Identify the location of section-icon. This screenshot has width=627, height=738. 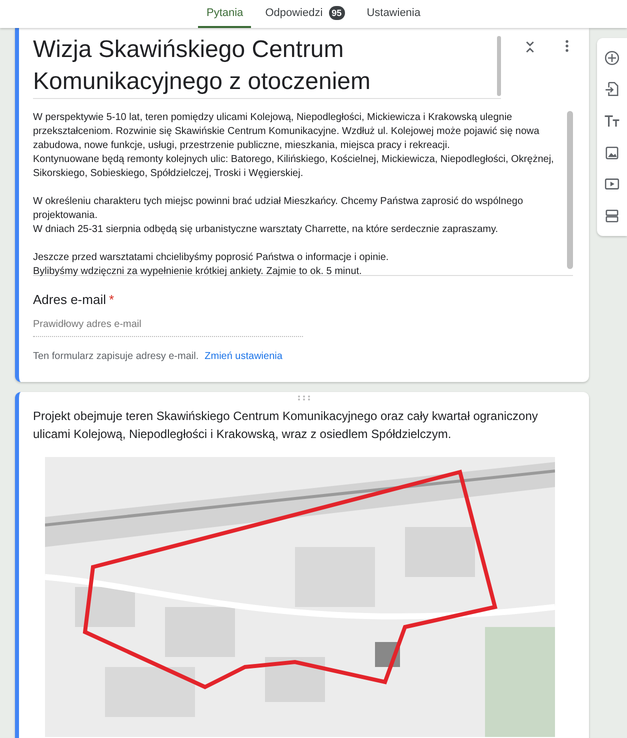
(612, 216).